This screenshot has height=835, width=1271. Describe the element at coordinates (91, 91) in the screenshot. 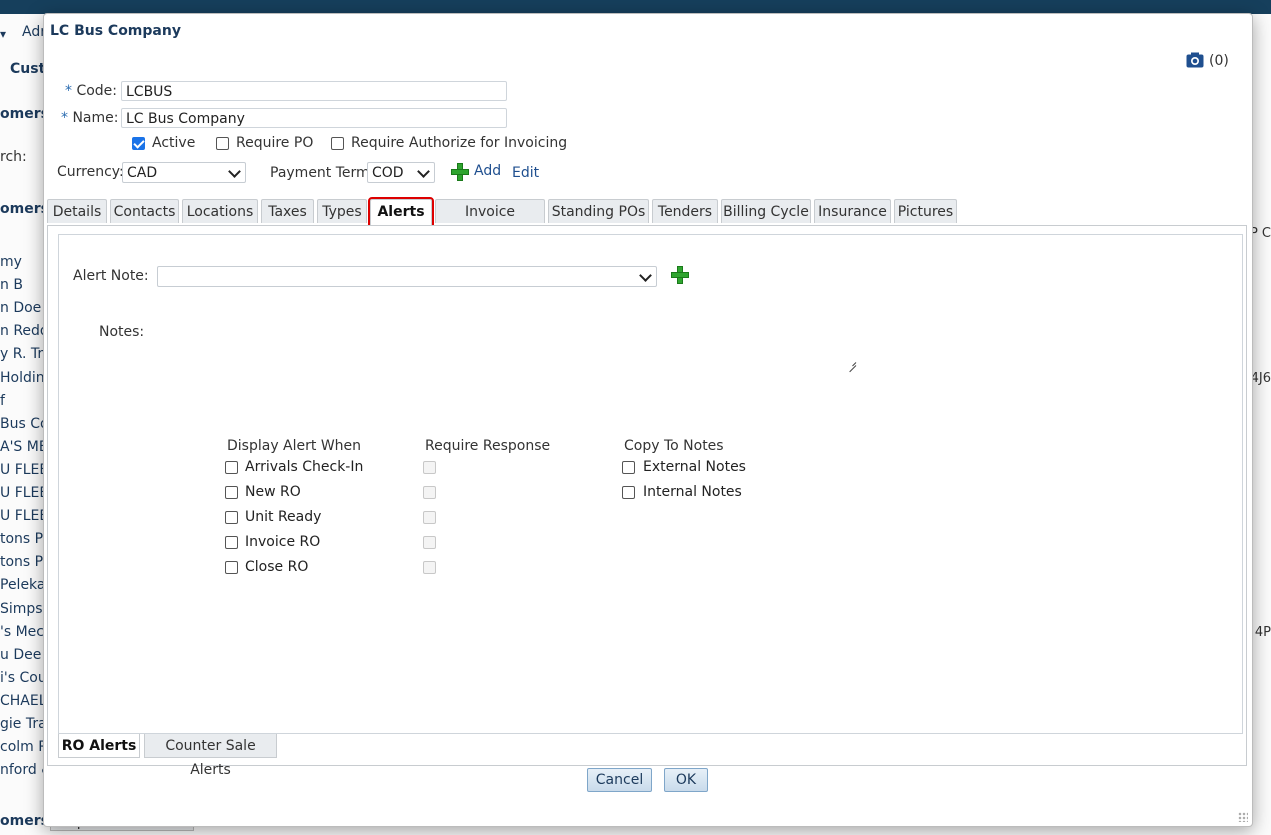

I see `code-label: * Code:` at that location.